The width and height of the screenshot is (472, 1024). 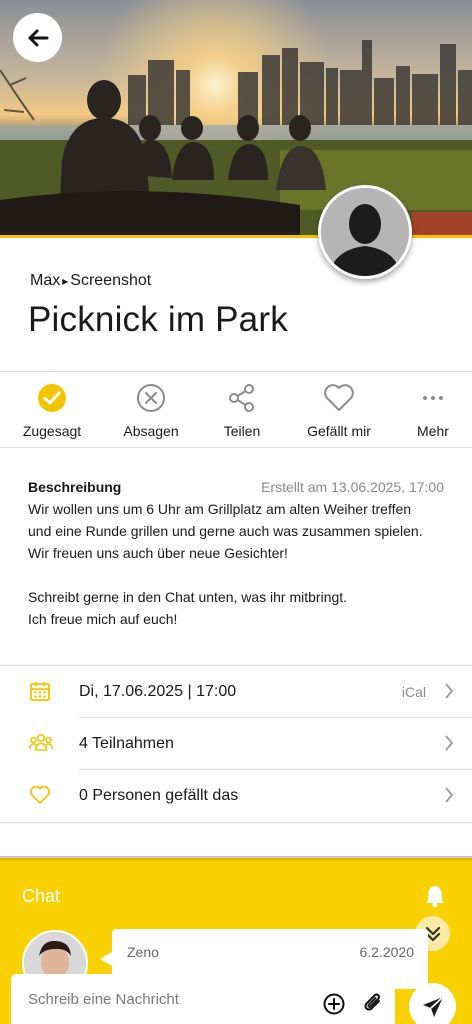 I want to click on chat-shadow, so click(x=236, y=859).